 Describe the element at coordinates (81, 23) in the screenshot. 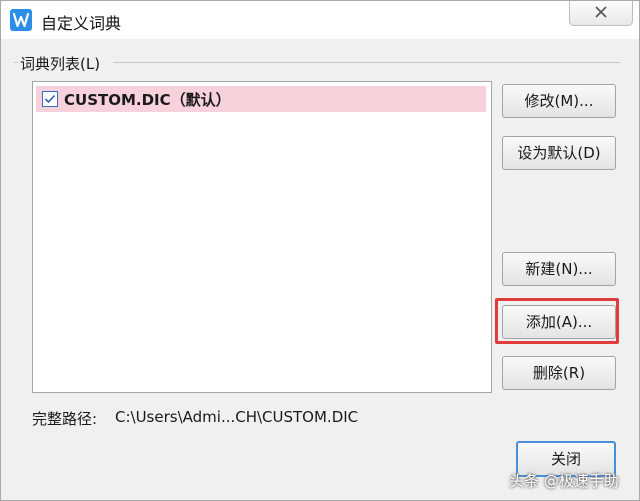

I see `window-title: 自定义词典` at that location.